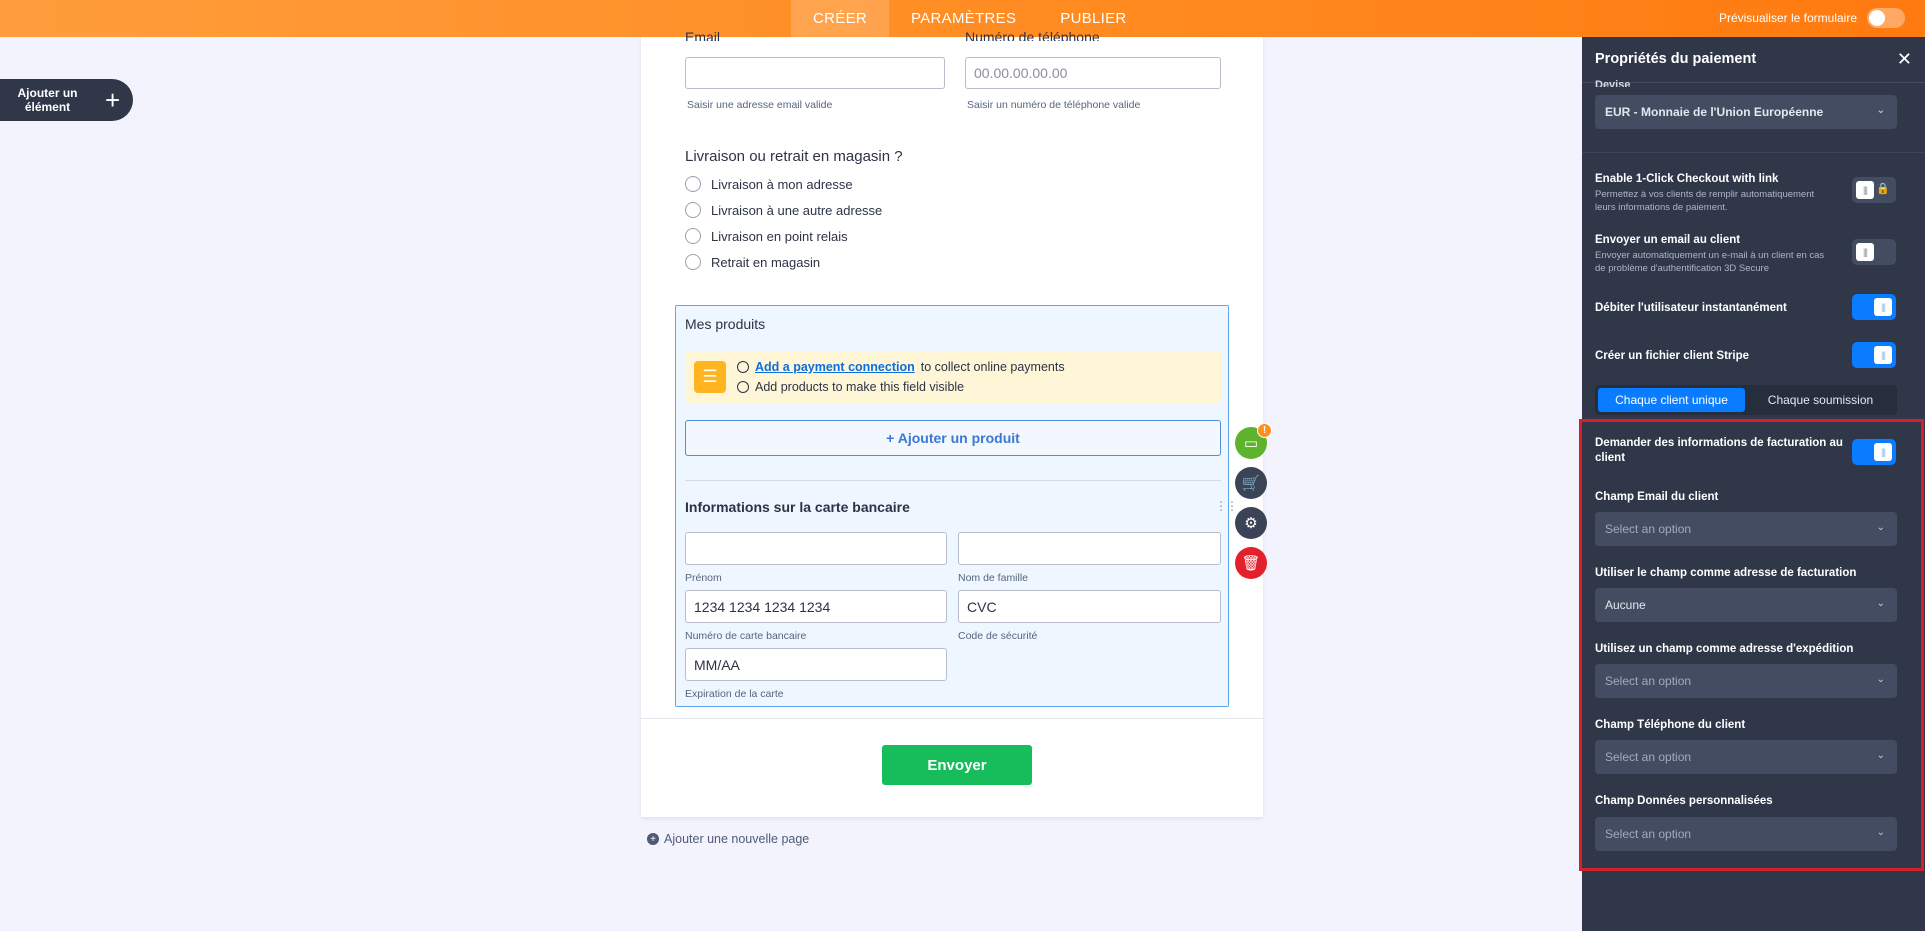 The height and width of the screenshot is (931, 1925). Describe the element at coordinates (725, 324) in the screenshot. I see `products-title: Mes produits` at that location.